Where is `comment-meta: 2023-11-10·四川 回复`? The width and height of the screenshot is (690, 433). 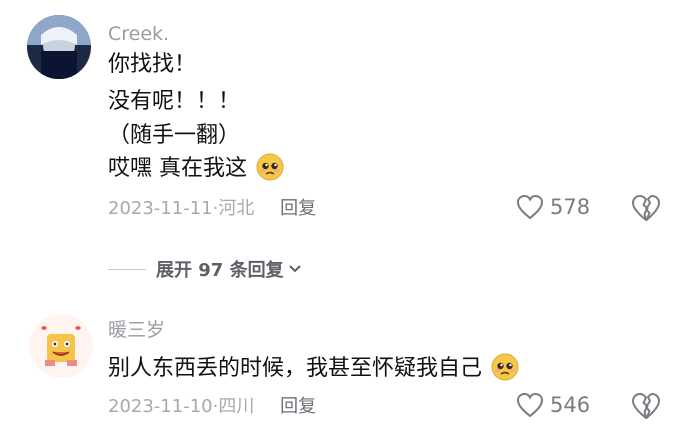 comment-meta: 2023-11-10·四川 回复 is located at coordinates (212, 407).